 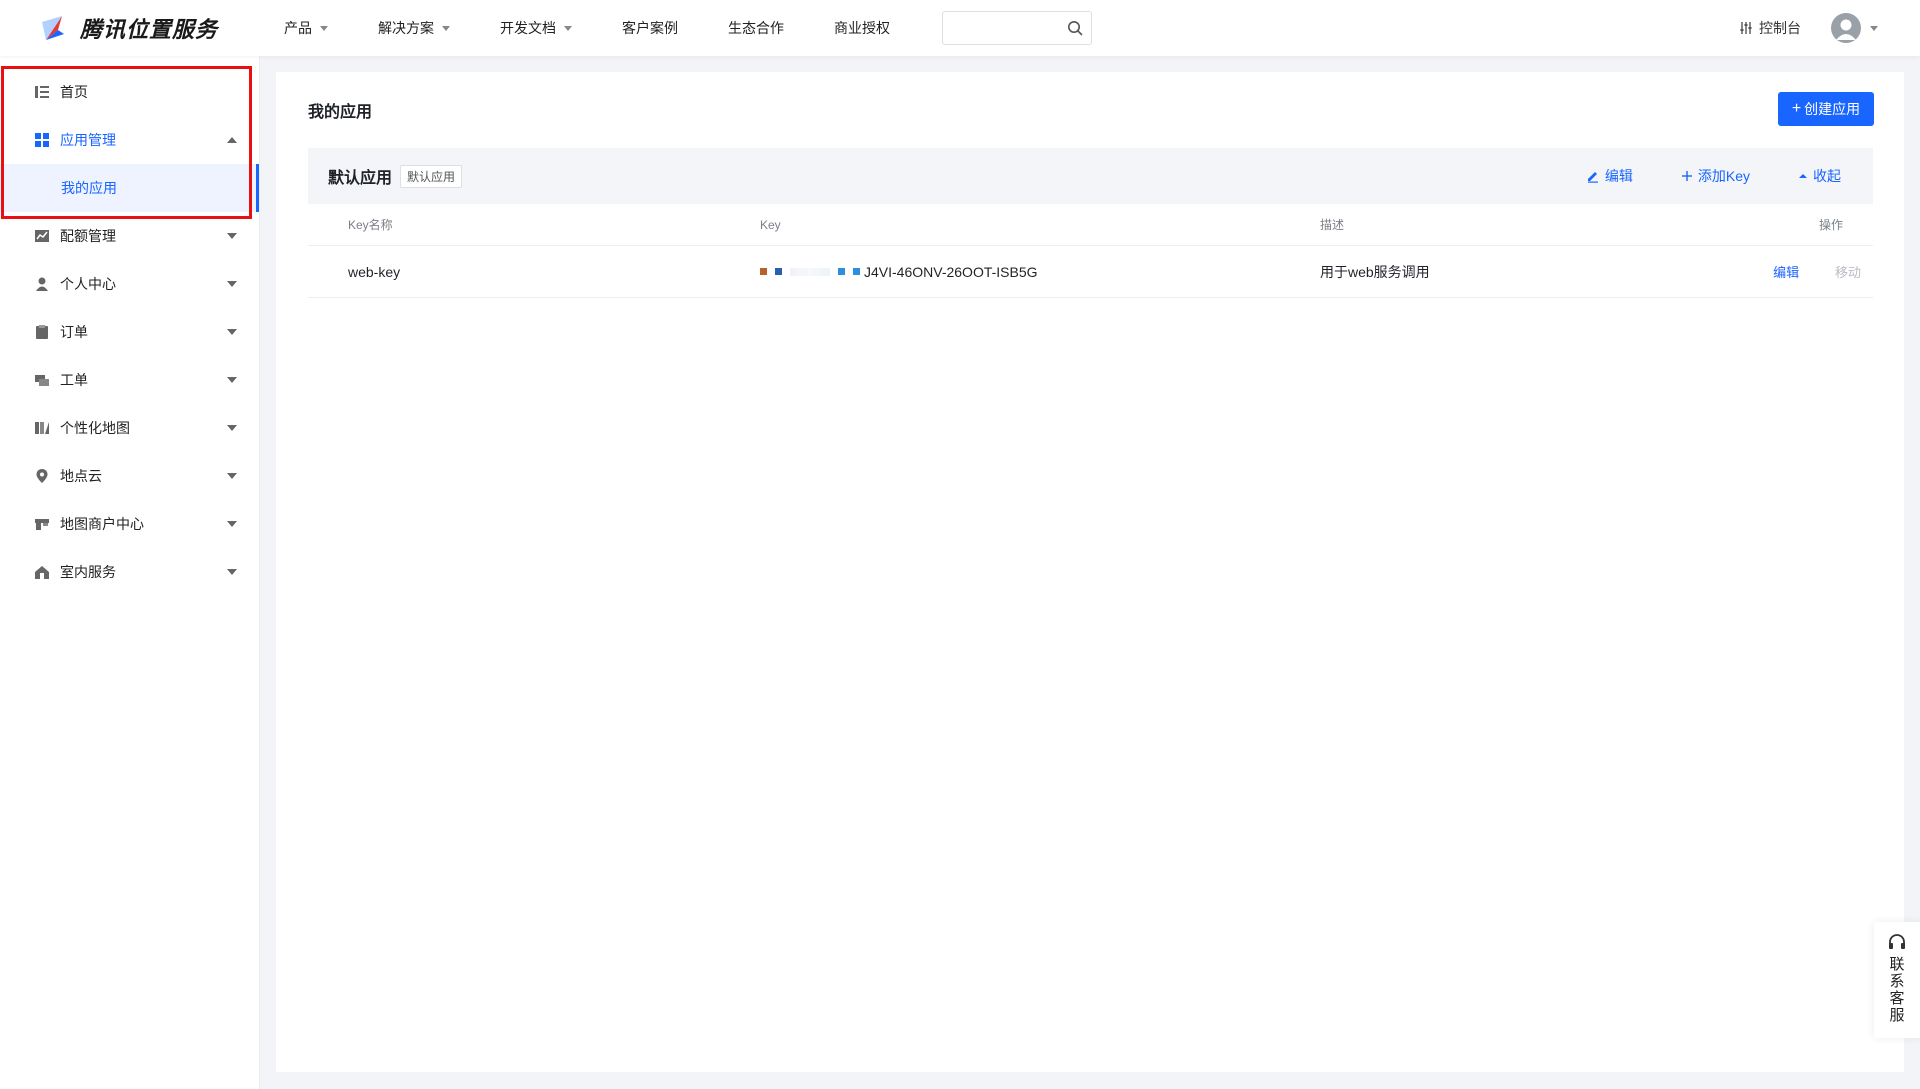 I want to click on brand-name: 腾讯位置服务, so click(x=149, y=29).